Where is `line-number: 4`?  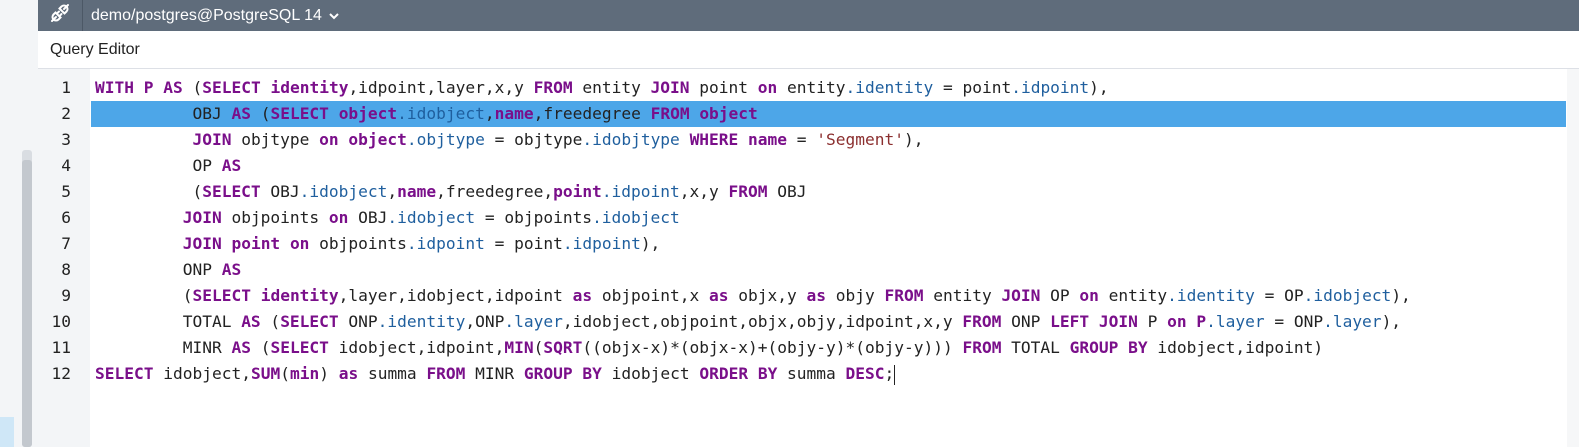 line-number: 4 is located at coordinates (66, 165).